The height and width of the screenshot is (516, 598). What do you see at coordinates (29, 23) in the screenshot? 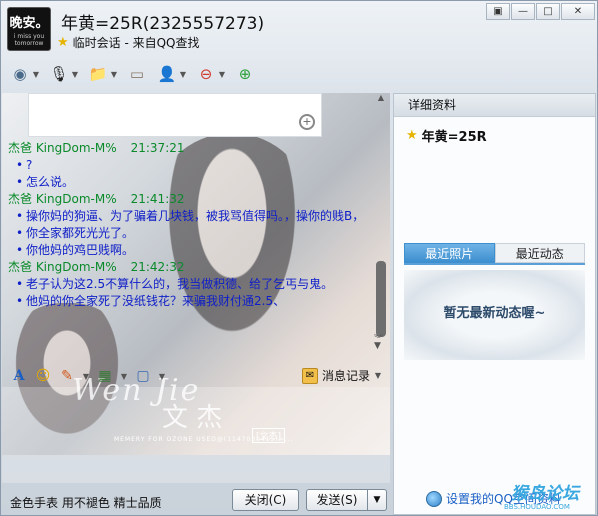
I see `avatar-text: 晚安。` at bounding box center [29, 23].